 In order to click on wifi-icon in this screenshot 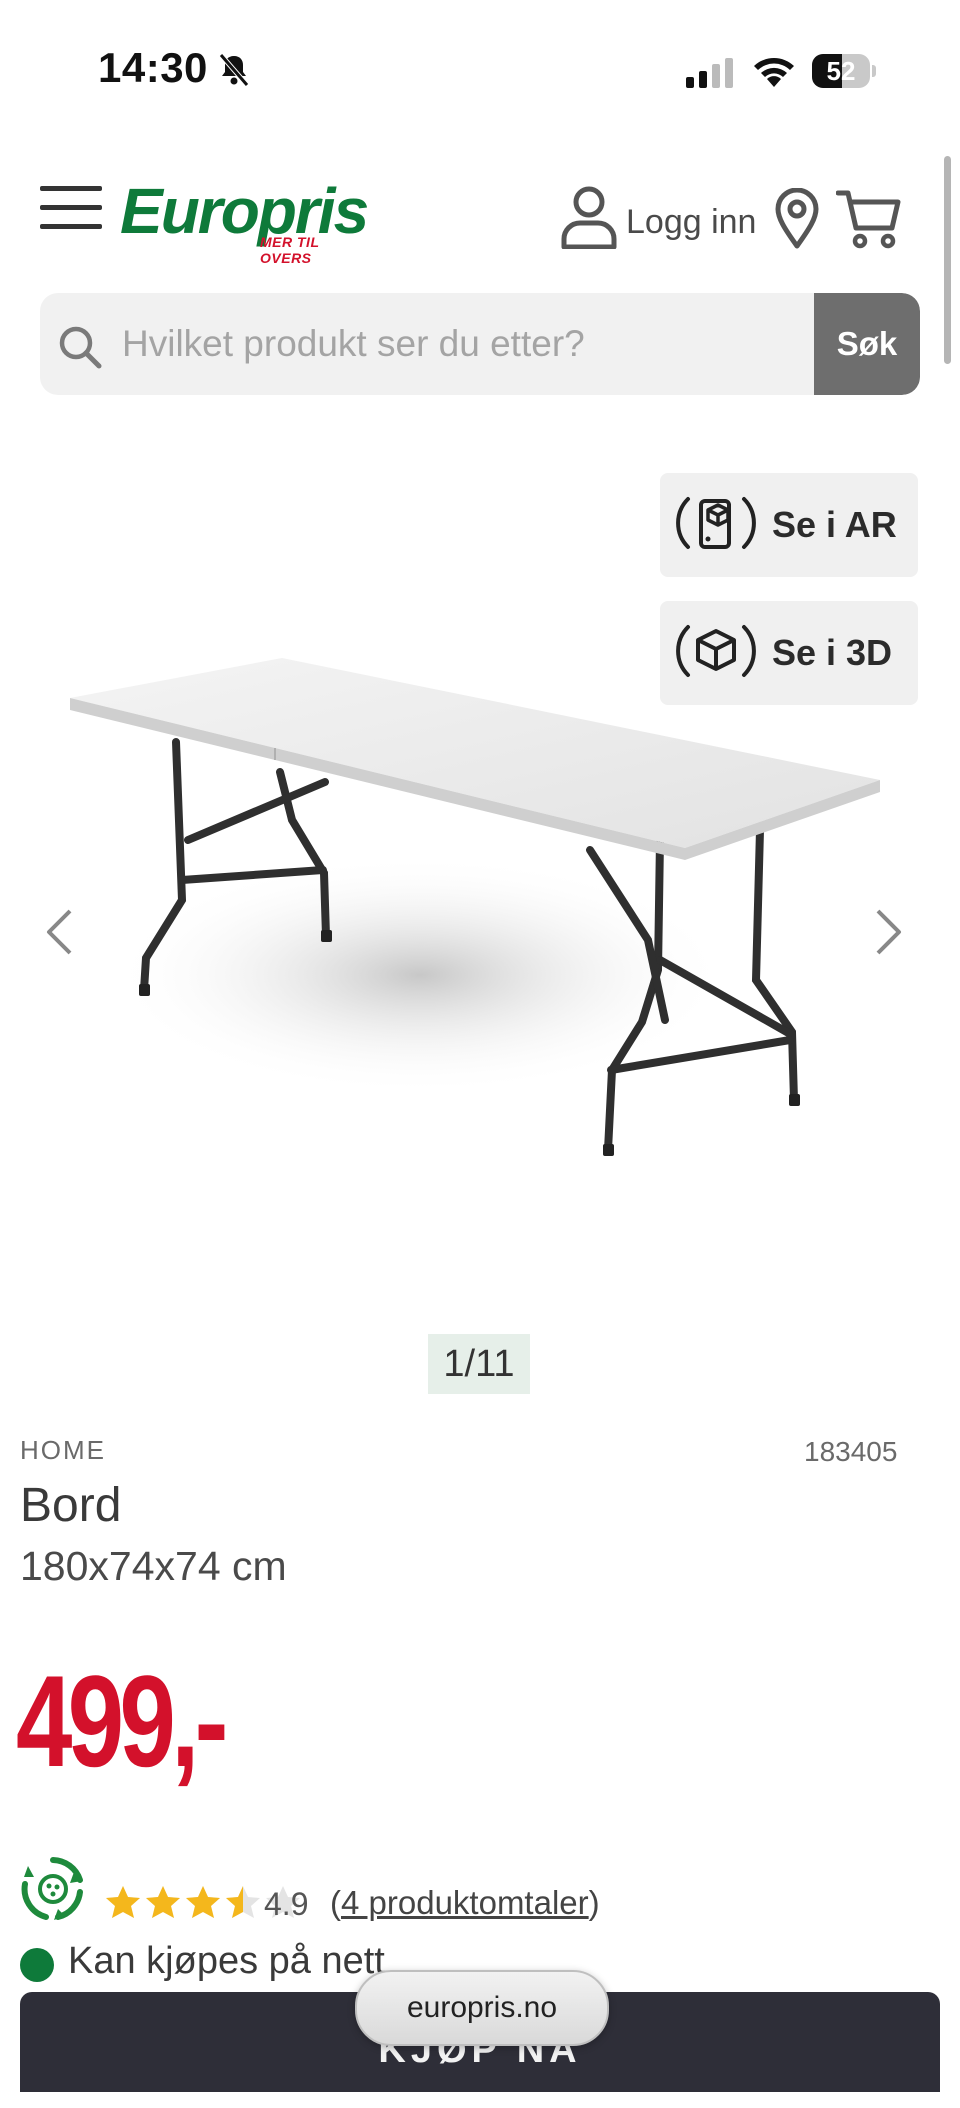, I will do `click(774, 73)`.